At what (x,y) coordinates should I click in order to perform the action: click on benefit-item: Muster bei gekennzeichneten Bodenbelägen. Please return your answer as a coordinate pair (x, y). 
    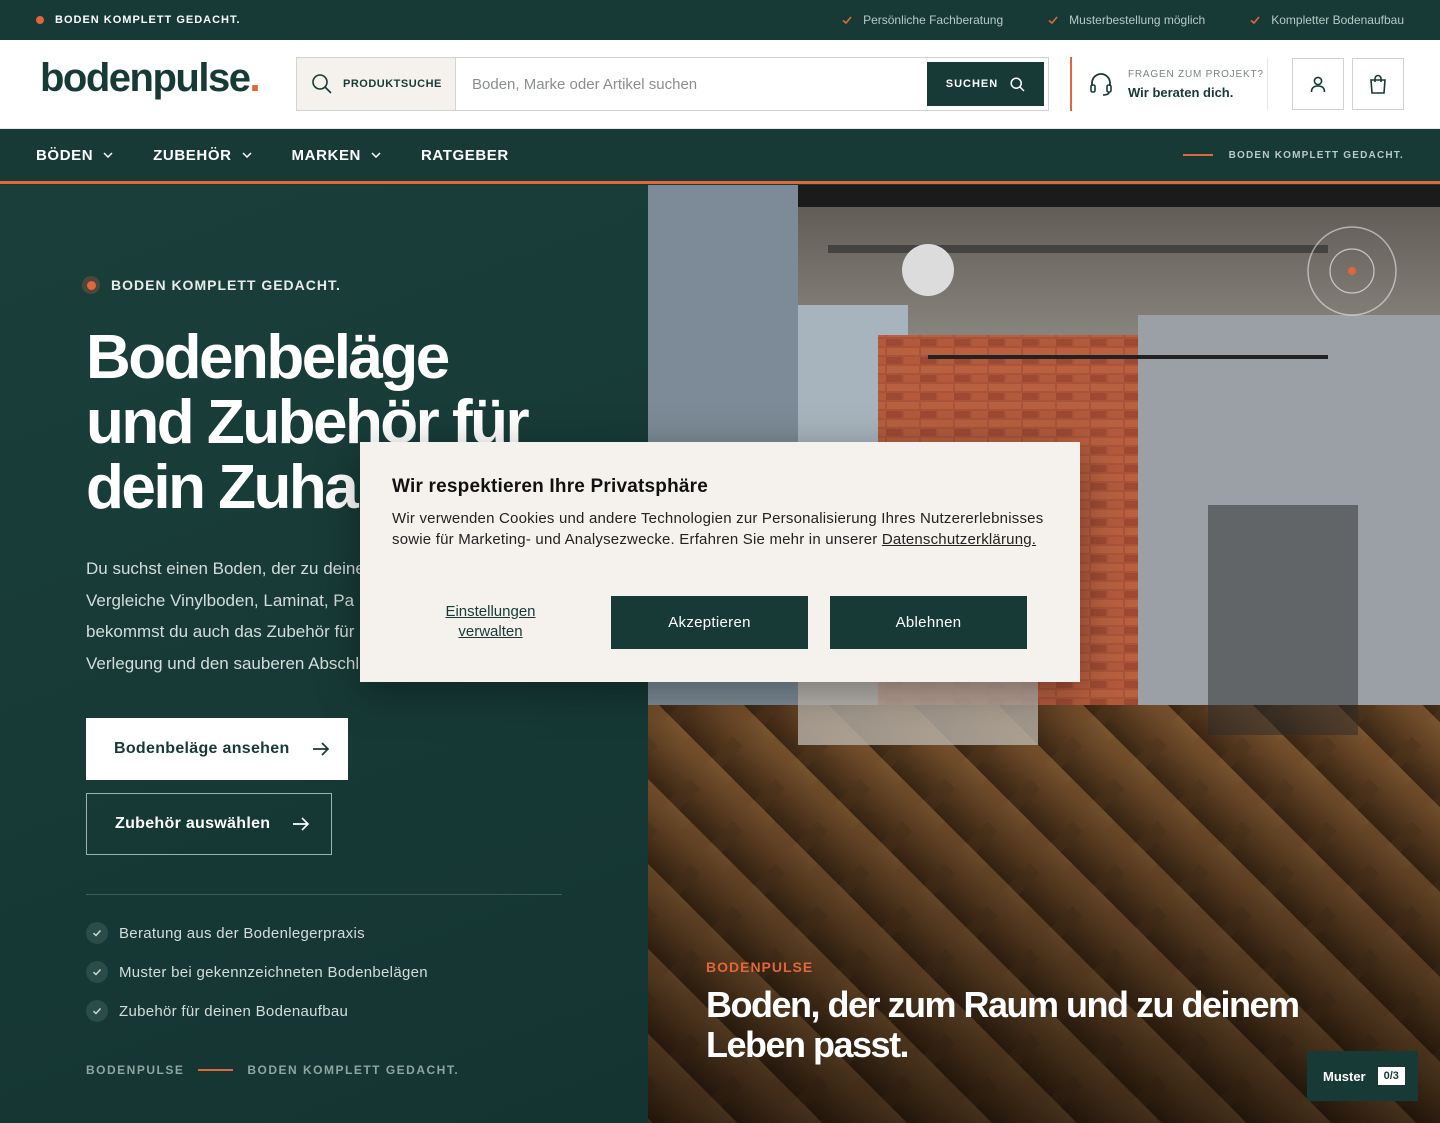
    Looking at the image, I should click on (257, 972).